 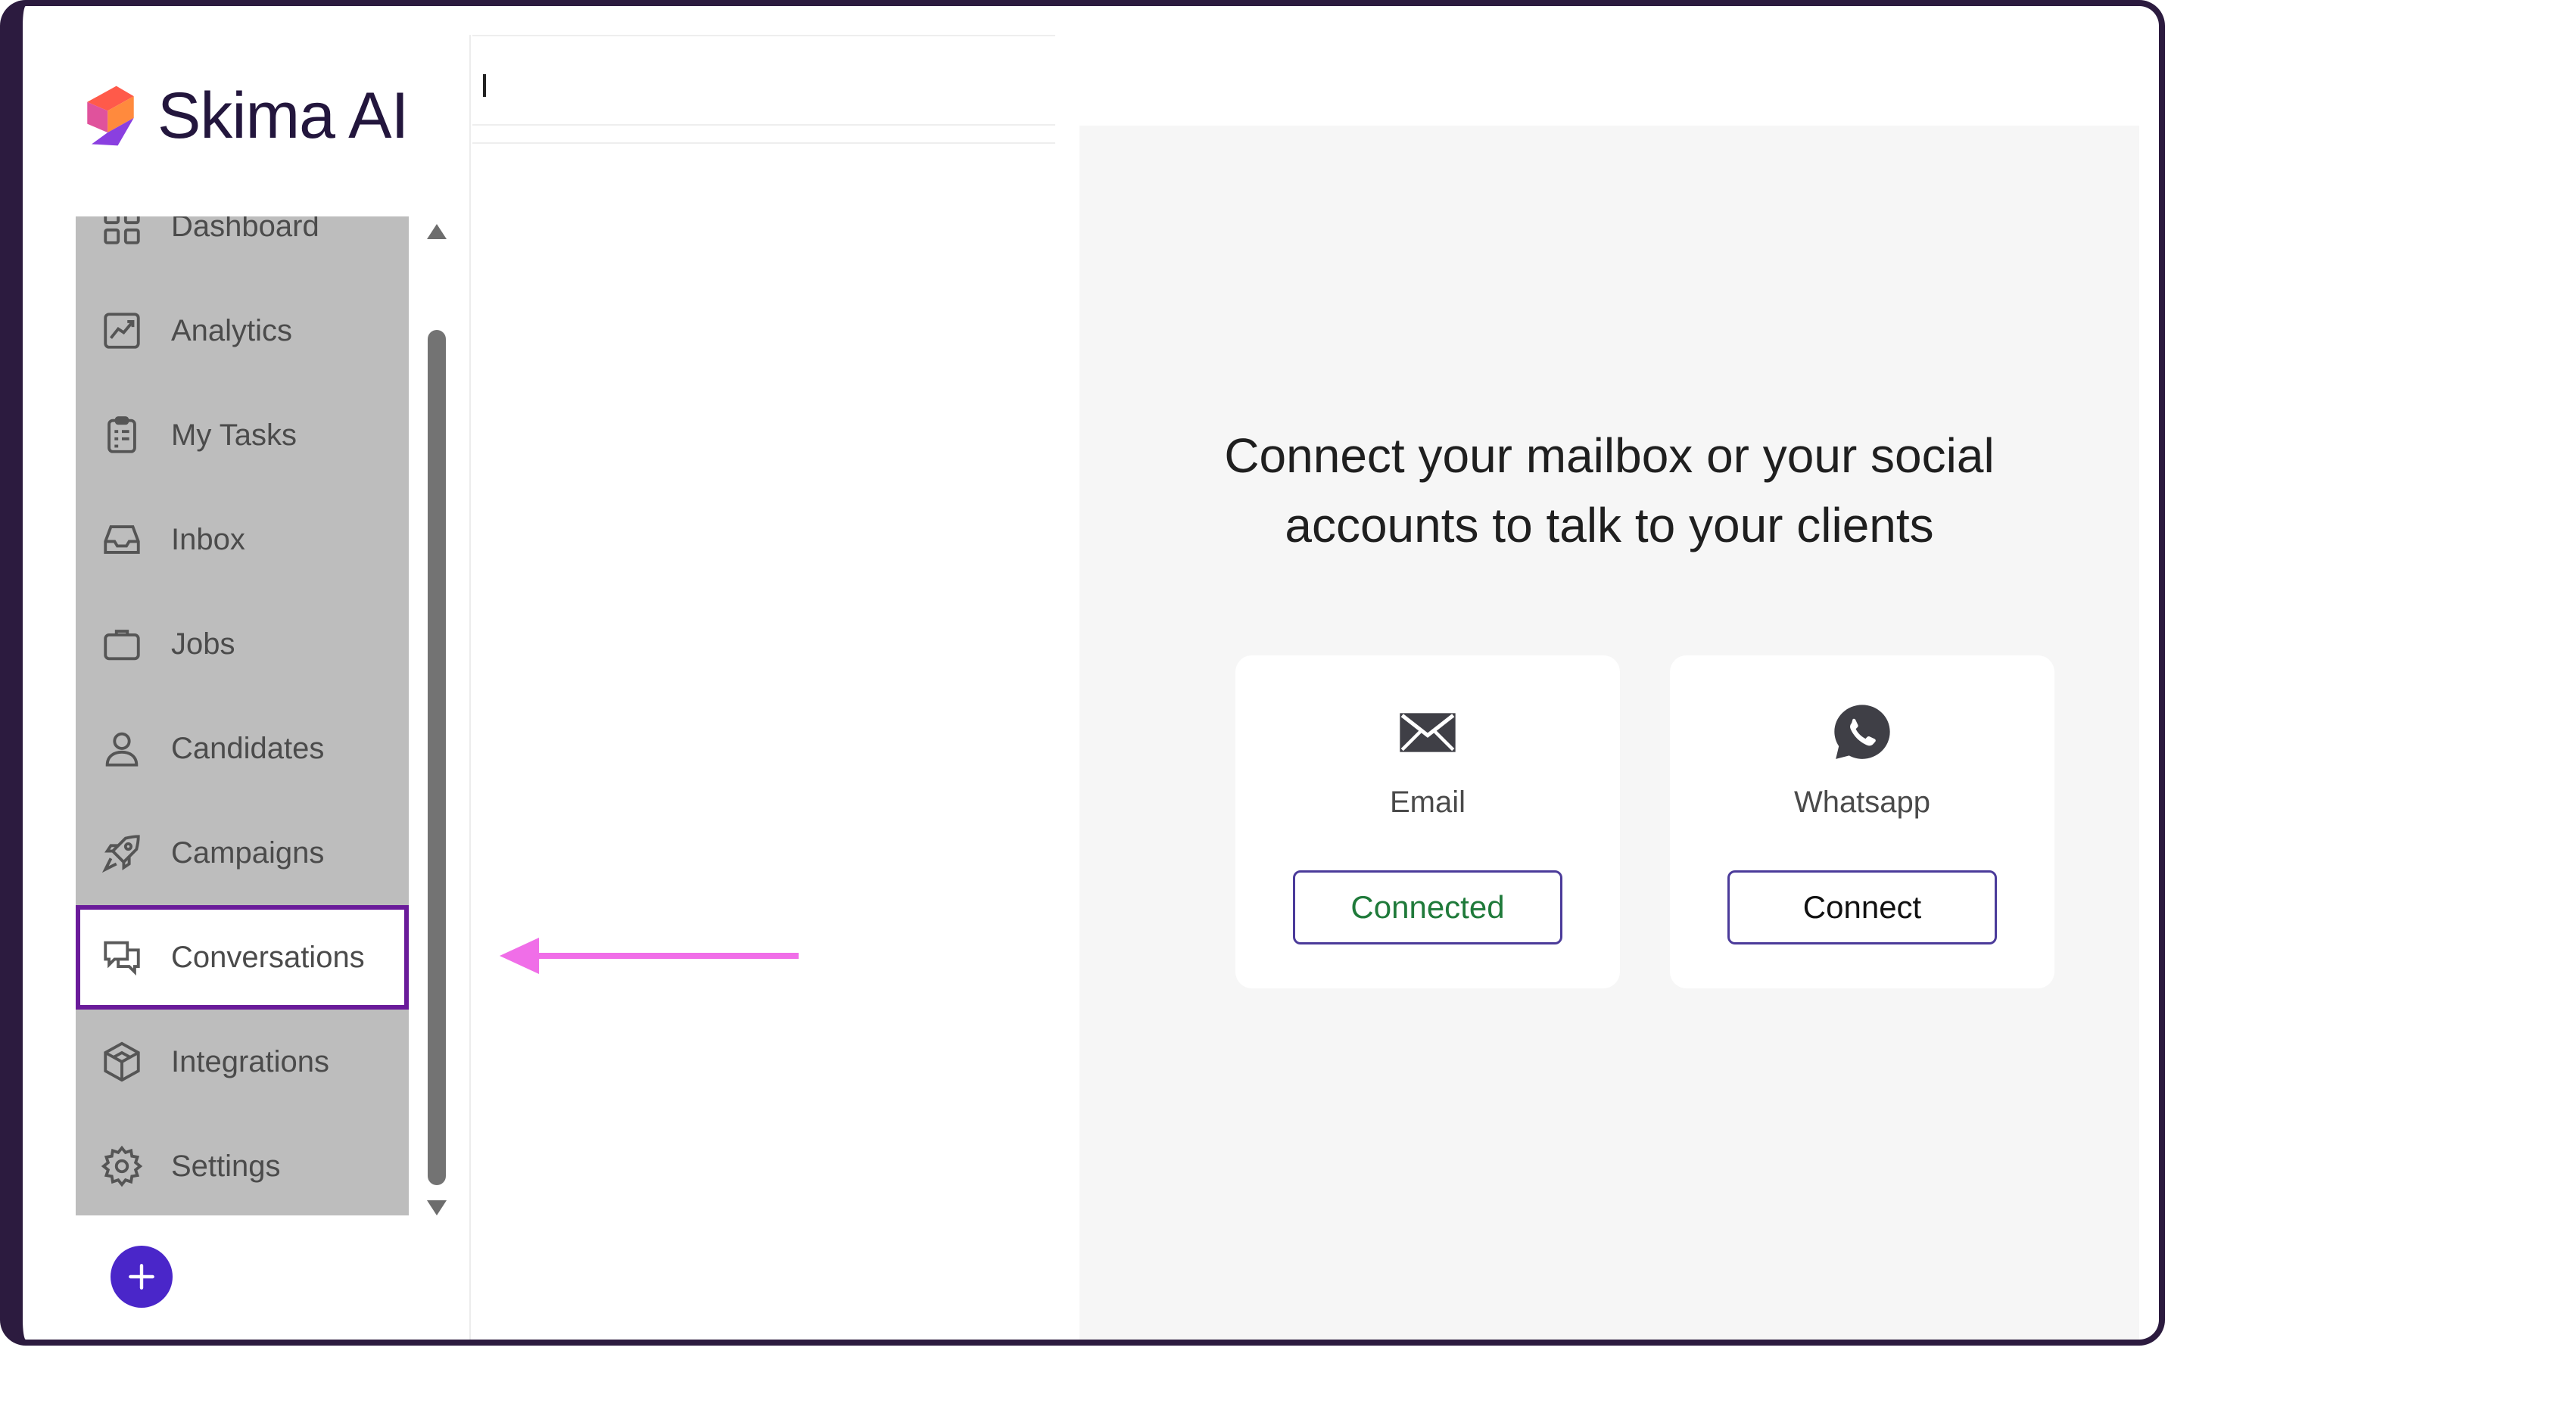 I want to click on sidebar-item-integrations: Integrations, so click(x=242, y=1062).